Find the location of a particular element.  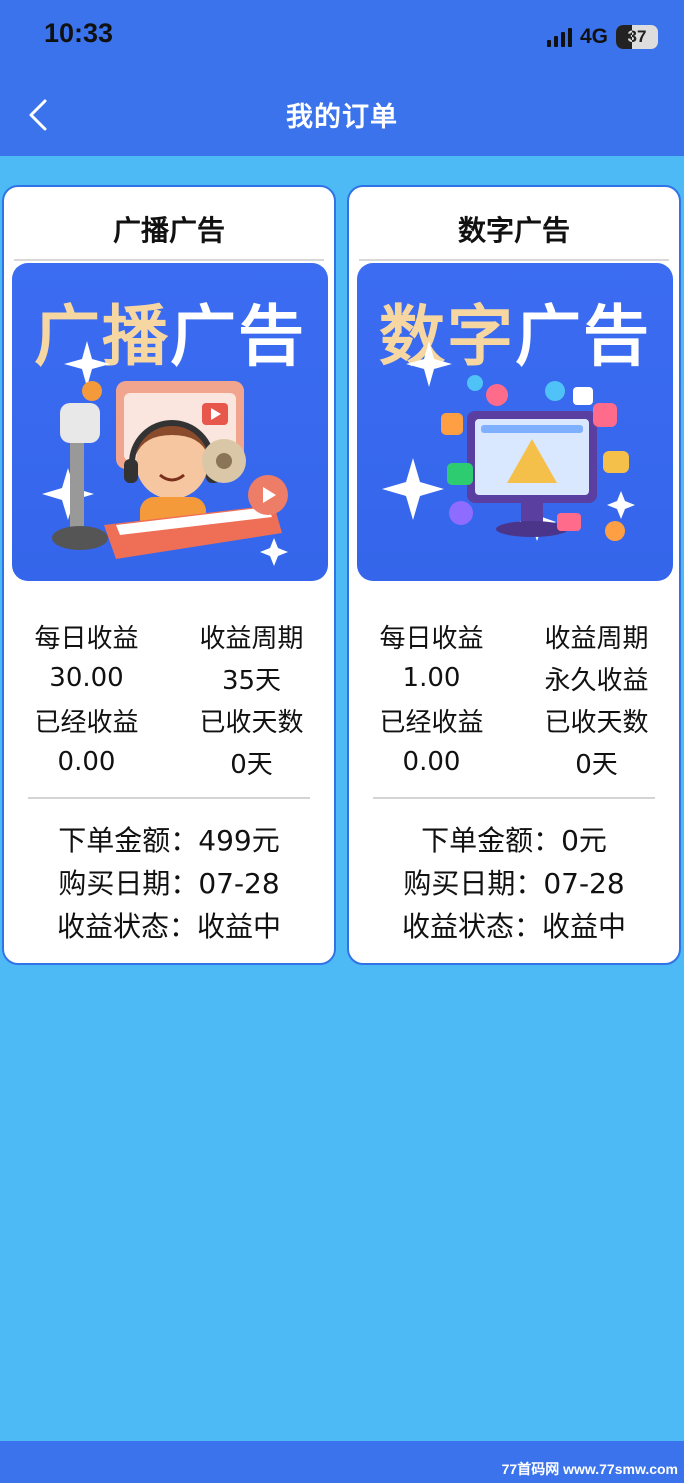

income-stats: 每日收益 收益周期 30.00 35天 已经收益 已收天数 0.00 0天 is located at coordinates (169, 699).